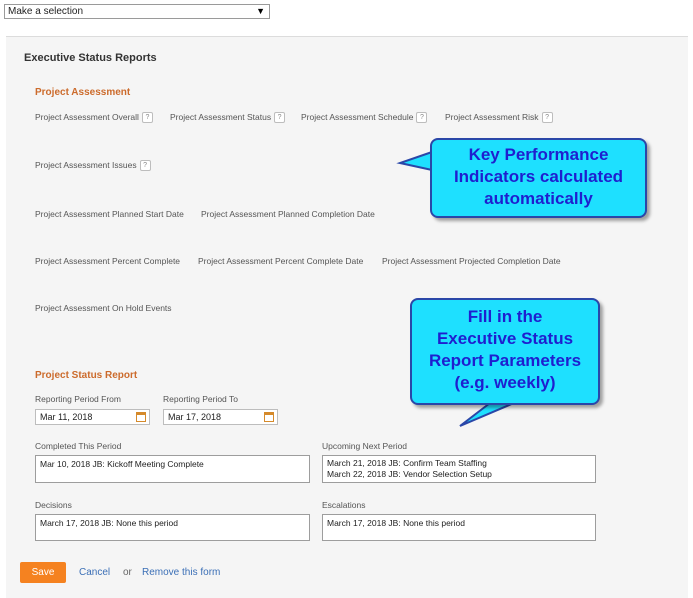 This screenshot has height=598, width=693. What do you see at coordinates (505, 382) in the screenshot?
I see `callout-line: (e.g. weekly)` at bounding box center [505, 382].